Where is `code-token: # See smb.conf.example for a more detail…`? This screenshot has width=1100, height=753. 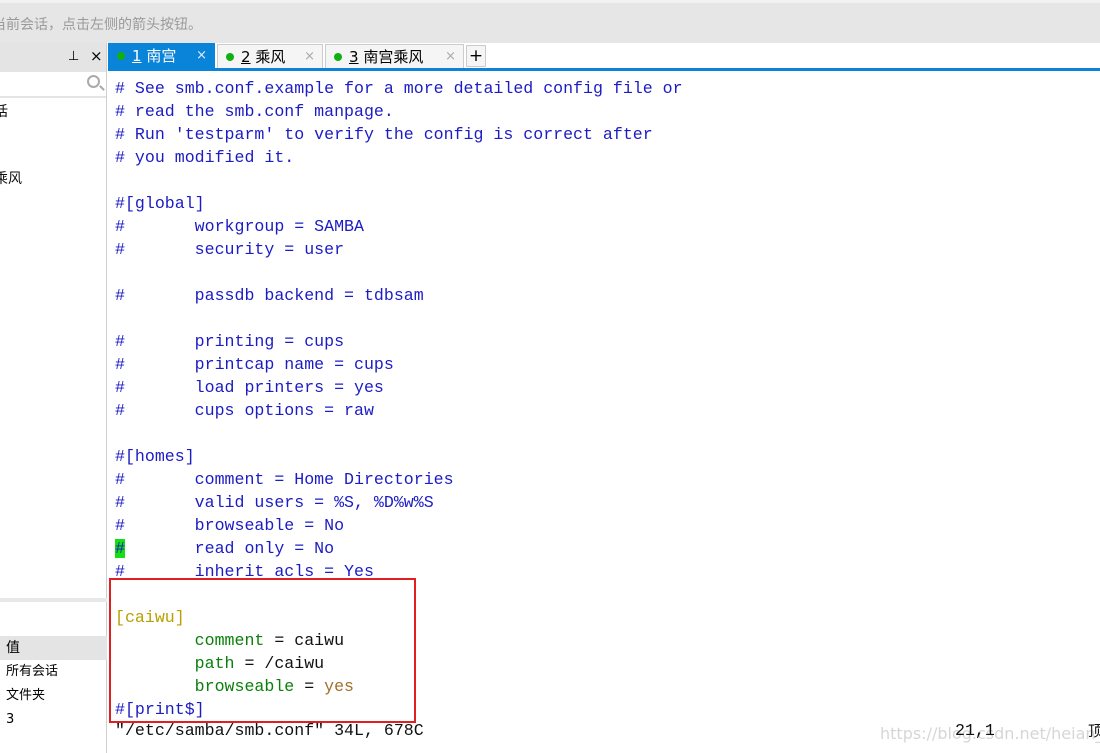
code-token: # See smb.conf.example for a more detail… is located at coordinates (399, 88).